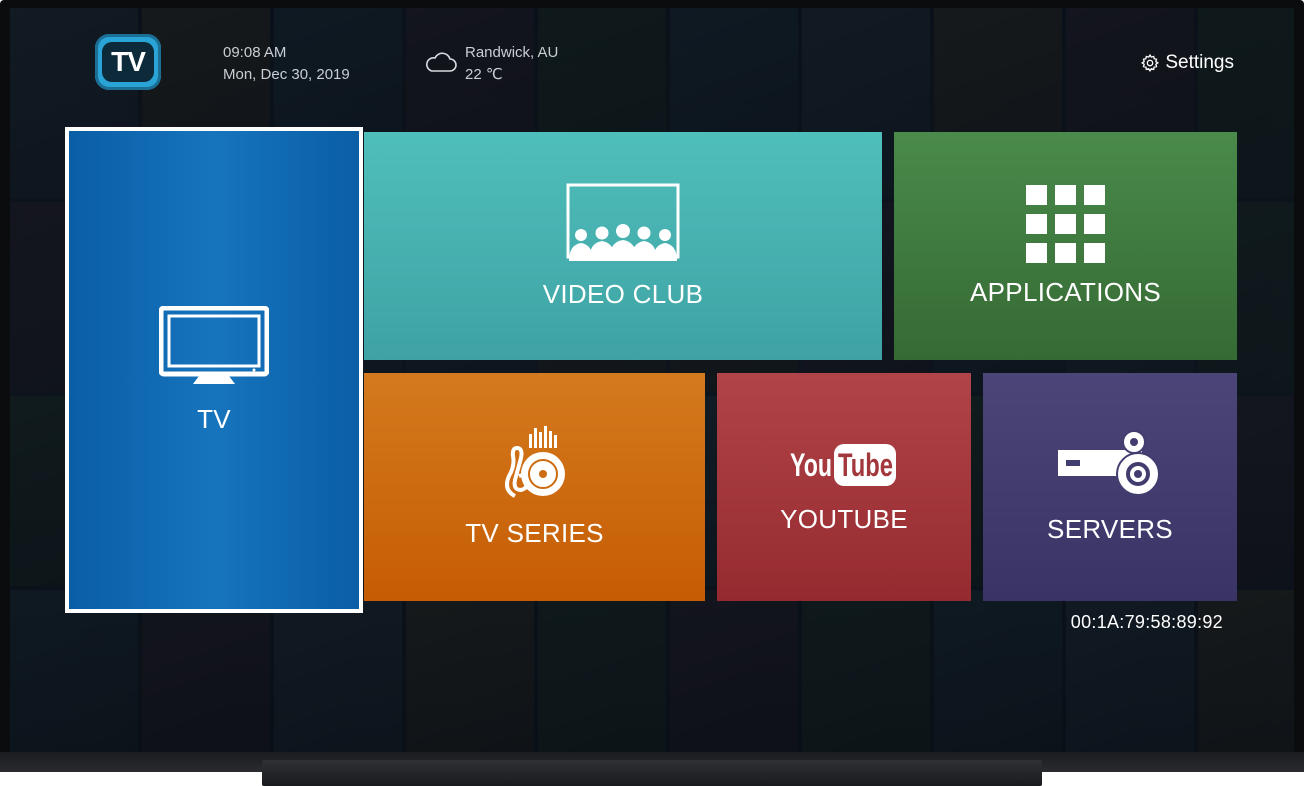 The height and width of the screenshot is (786, 1304). I want to click on tv-monitor-icon, so click(214, 344).